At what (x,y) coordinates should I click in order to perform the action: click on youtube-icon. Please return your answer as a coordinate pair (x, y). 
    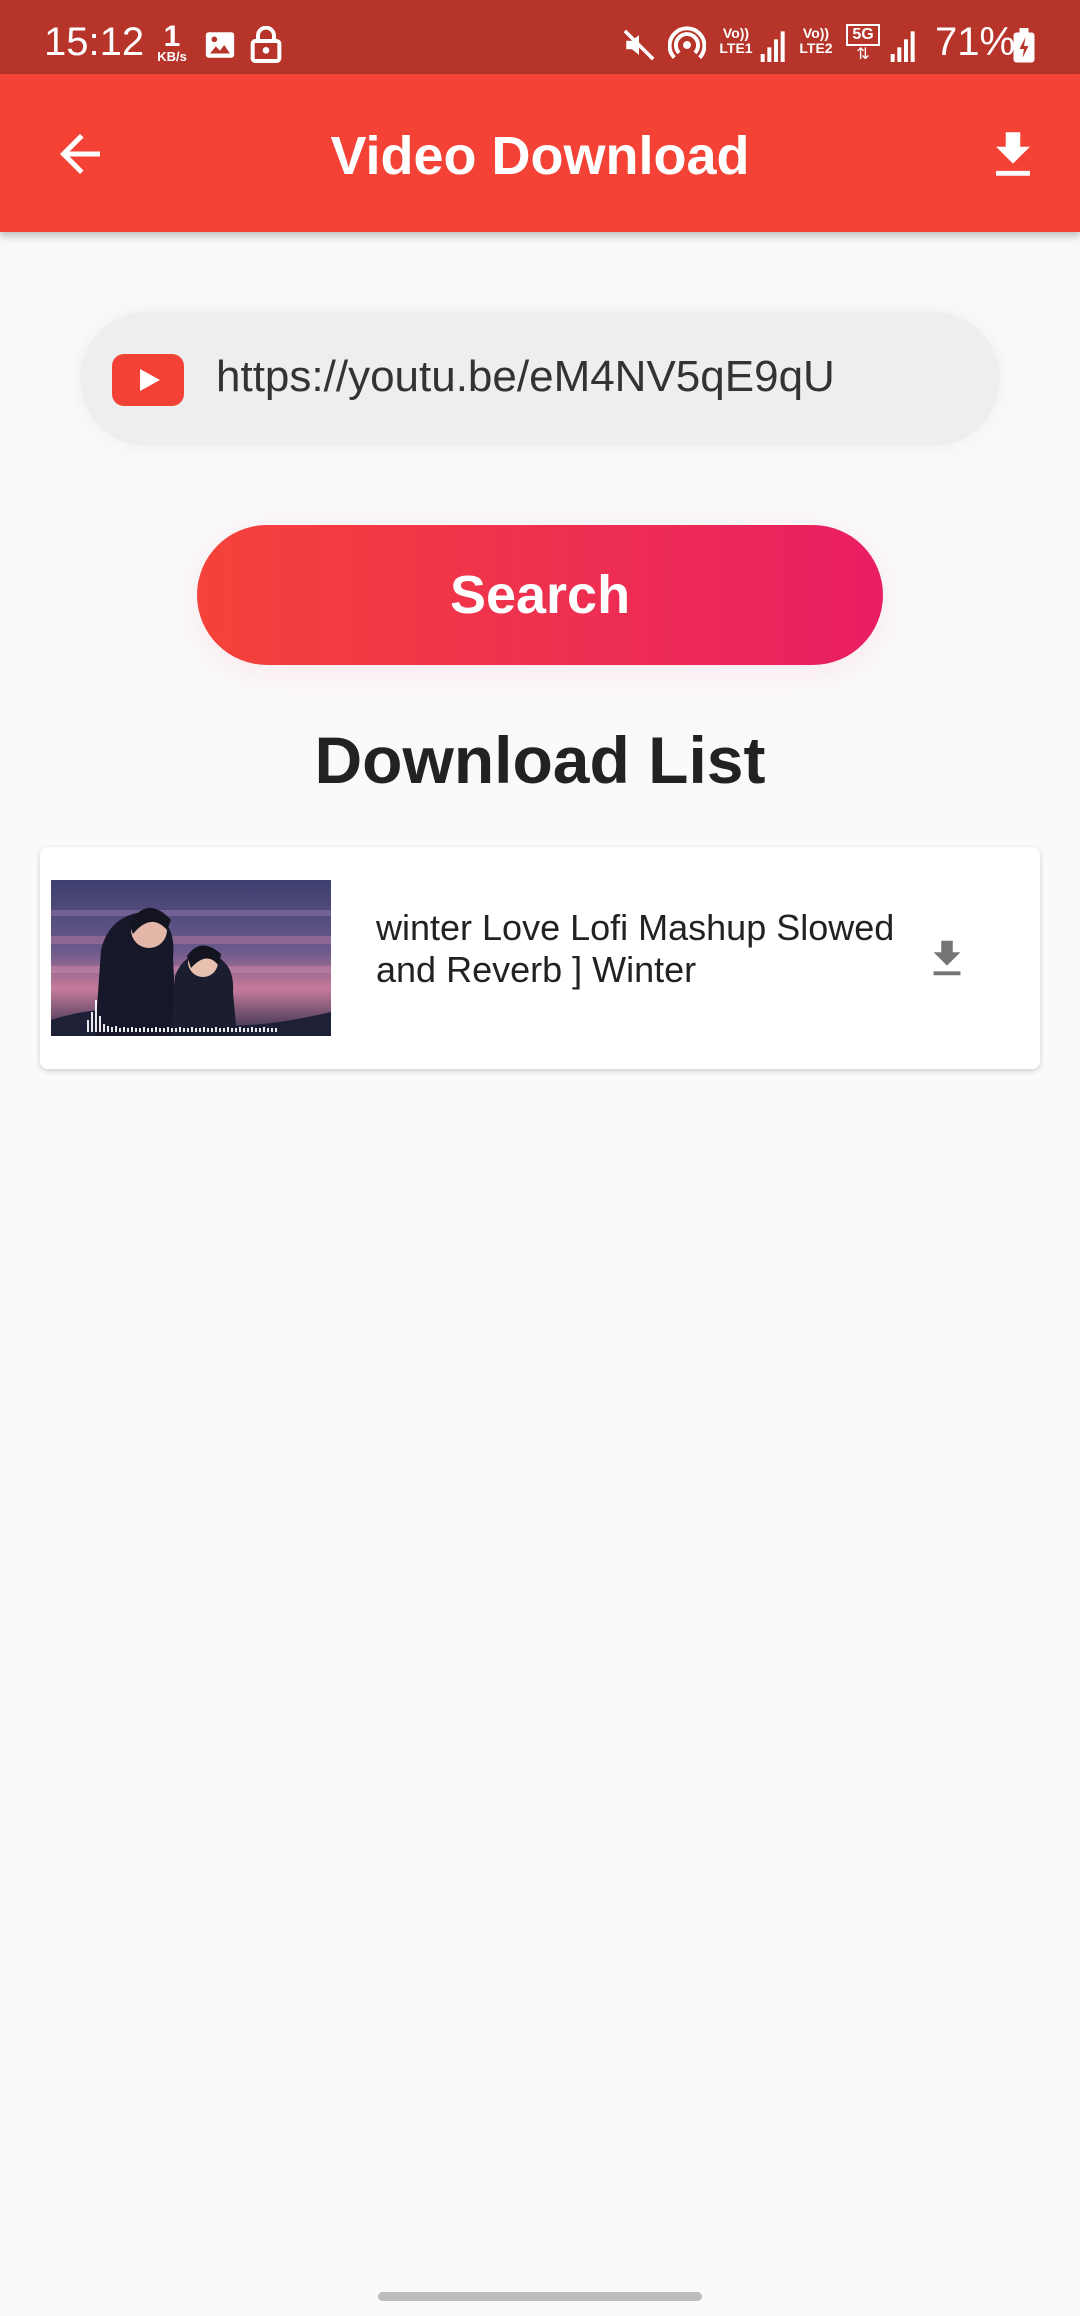
    Looking at the image, I should click on (148, 380).